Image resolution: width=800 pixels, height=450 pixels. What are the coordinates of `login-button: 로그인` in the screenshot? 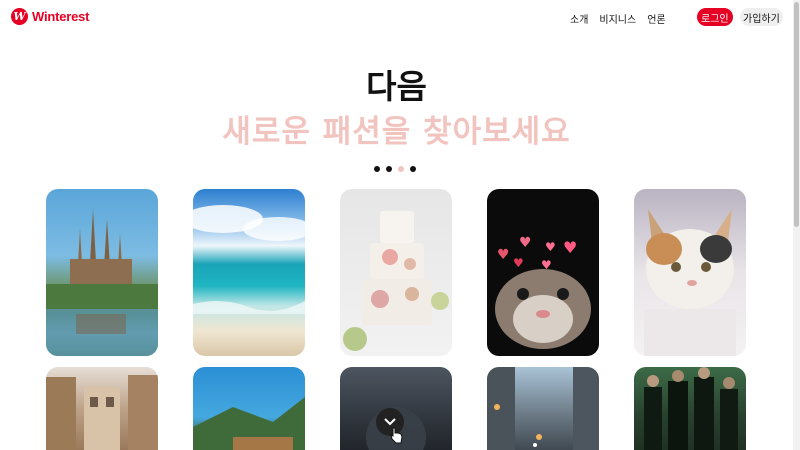 It's located at (715, 17).